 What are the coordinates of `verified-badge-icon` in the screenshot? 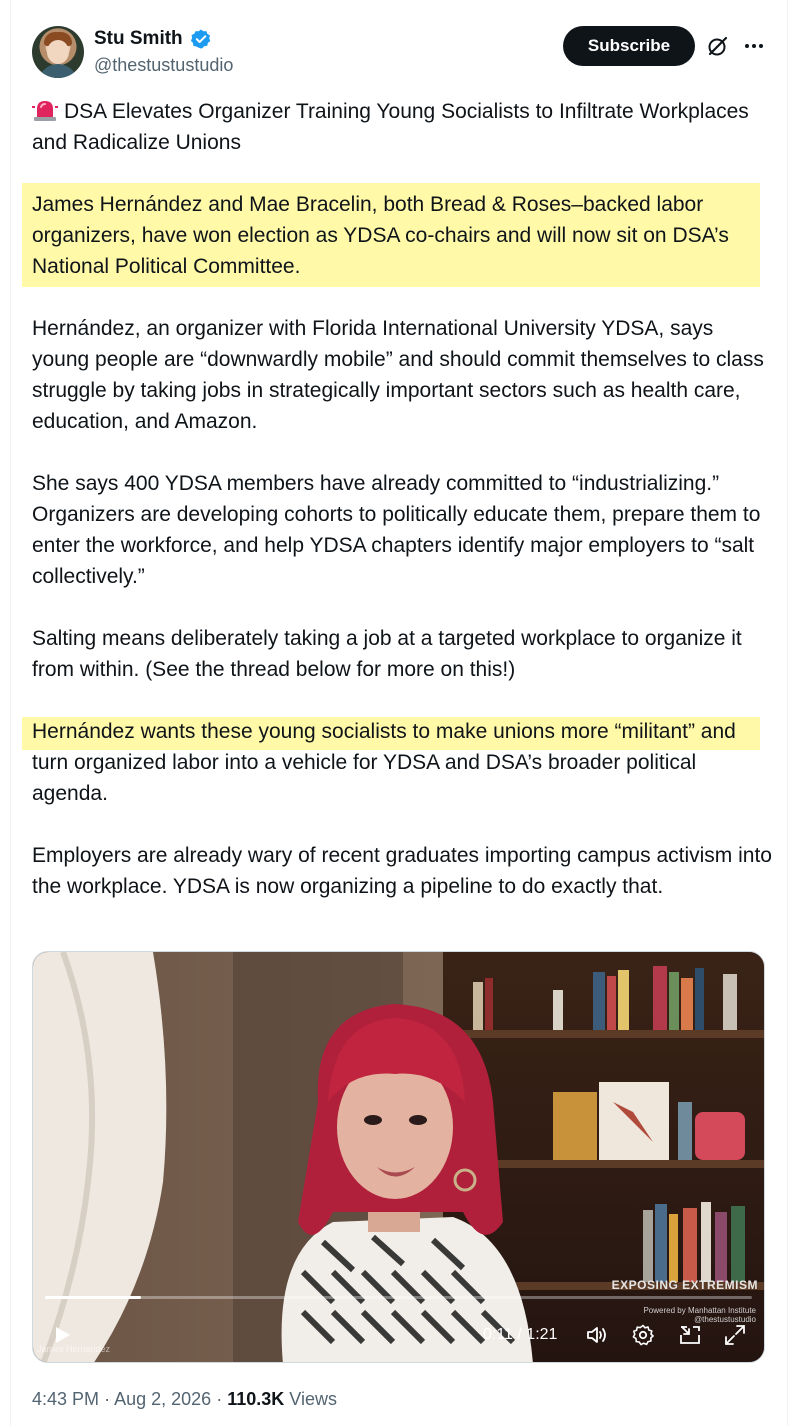 It's located at (201, 39).